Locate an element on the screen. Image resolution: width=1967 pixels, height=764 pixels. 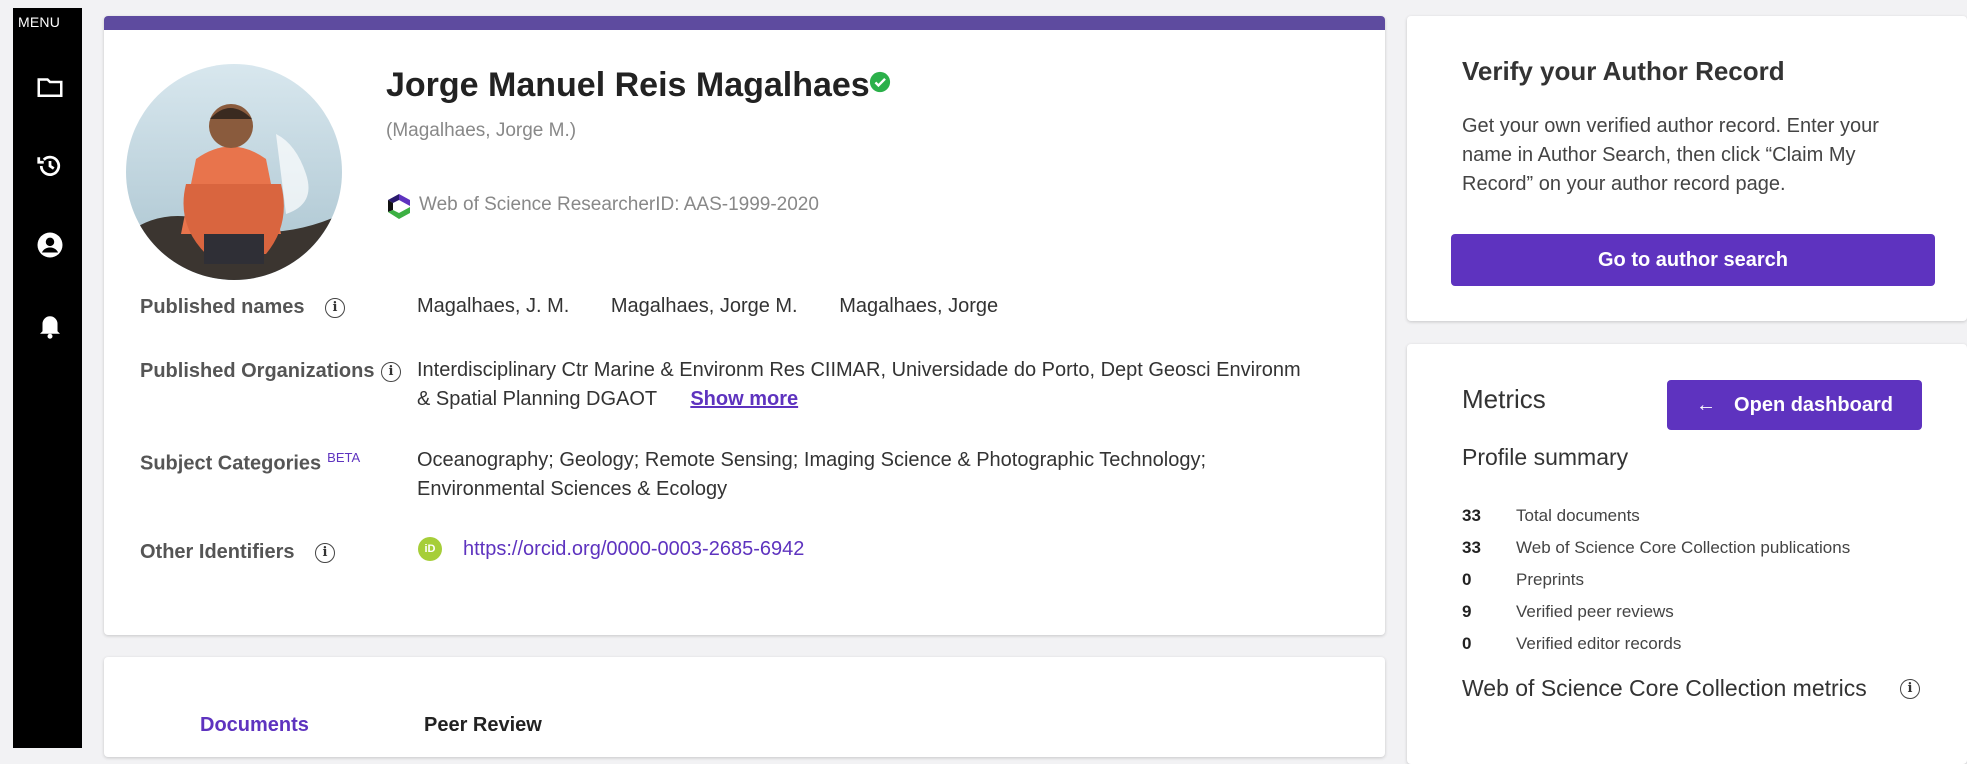
core-collection-metrics-heading: Web of Science Core Collection metrics is located at coordinates (1664, 688).